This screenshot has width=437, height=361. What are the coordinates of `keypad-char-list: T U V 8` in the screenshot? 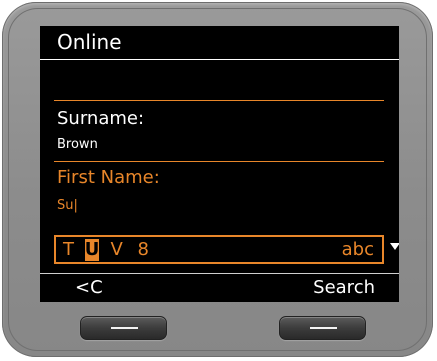 It's located at (108, 250).